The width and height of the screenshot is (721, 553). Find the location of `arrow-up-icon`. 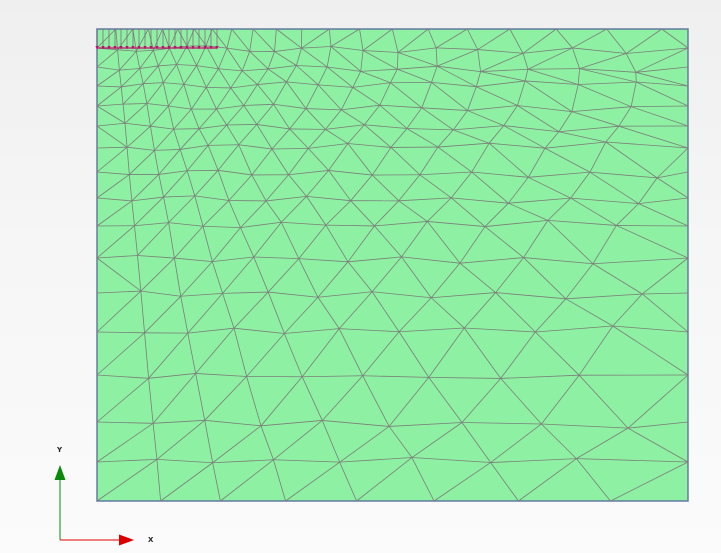

arrow-up-icon is located at coordinates (60, 472).